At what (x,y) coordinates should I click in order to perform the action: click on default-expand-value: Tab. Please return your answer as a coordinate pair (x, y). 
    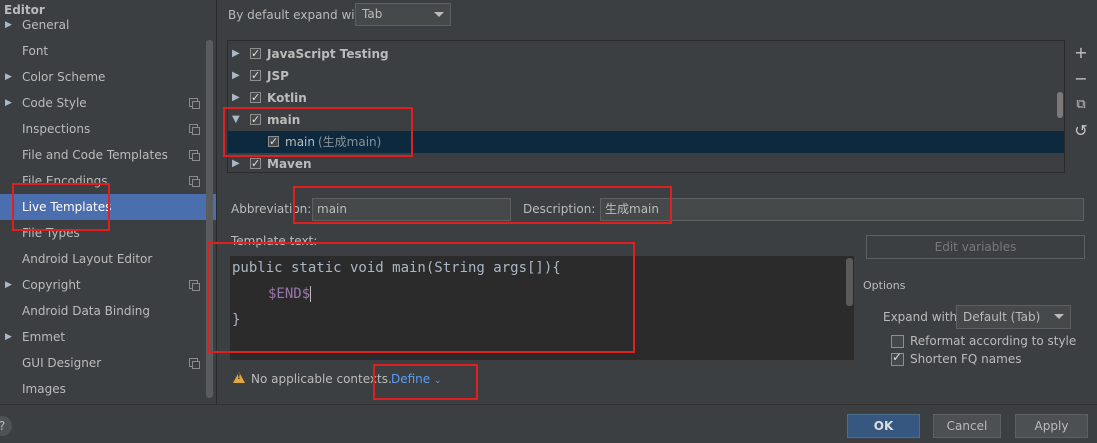
    Looking at the image, I should click on (372, 14).